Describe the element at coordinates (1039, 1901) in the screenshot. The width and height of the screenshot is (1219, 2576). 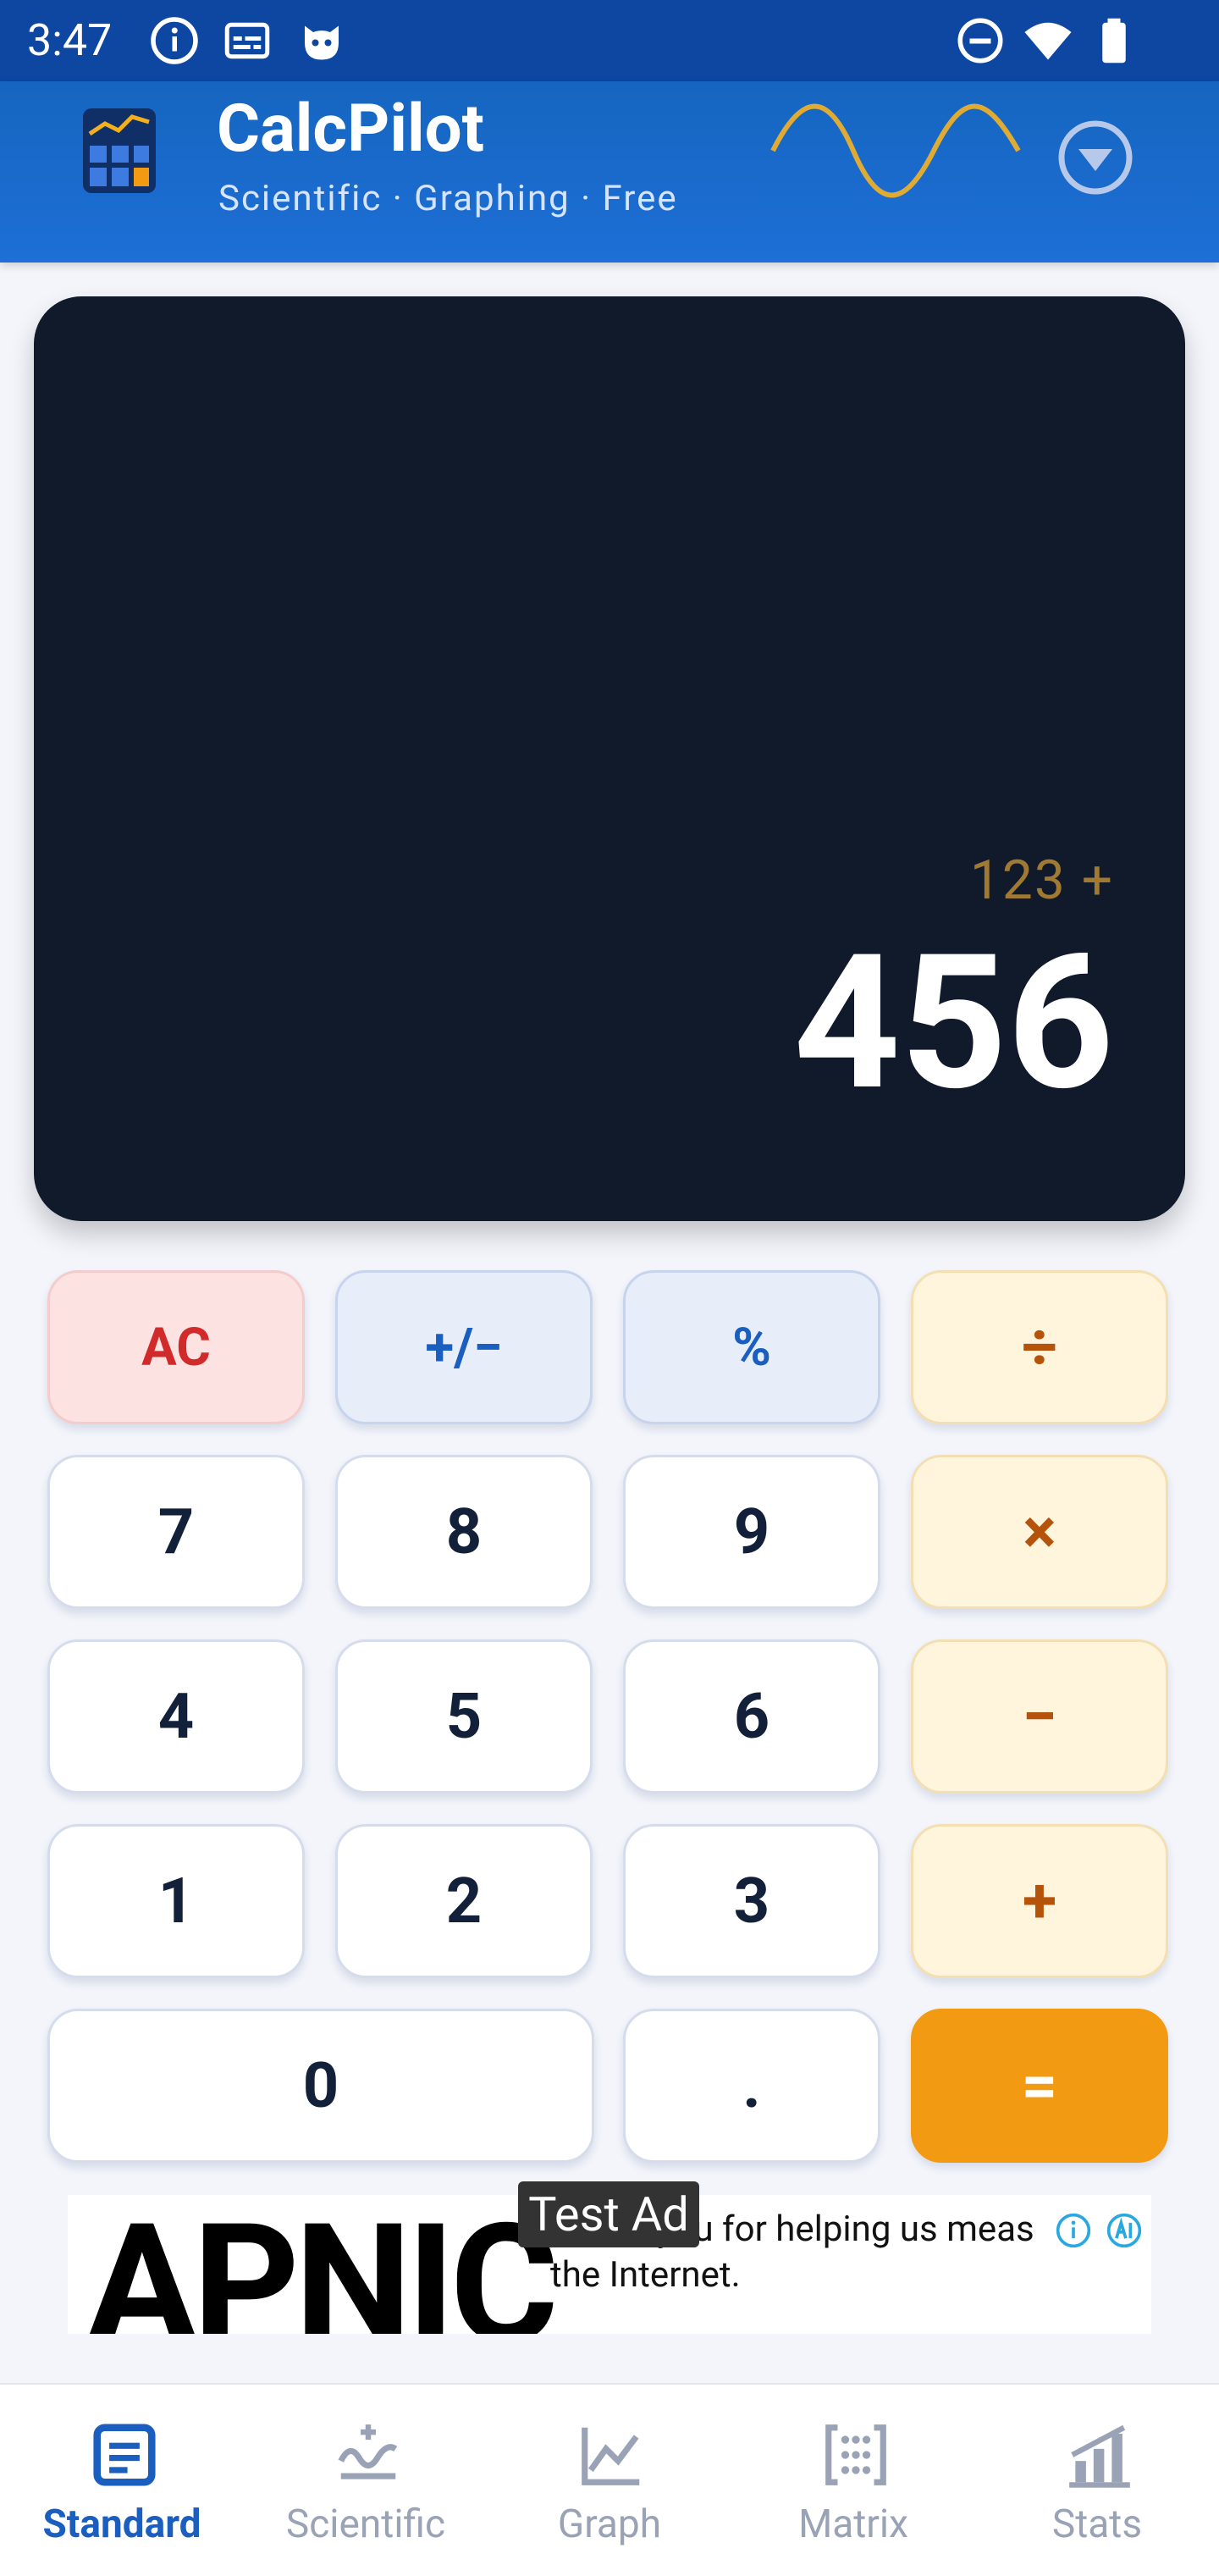
I see `add-button: +` at that location.